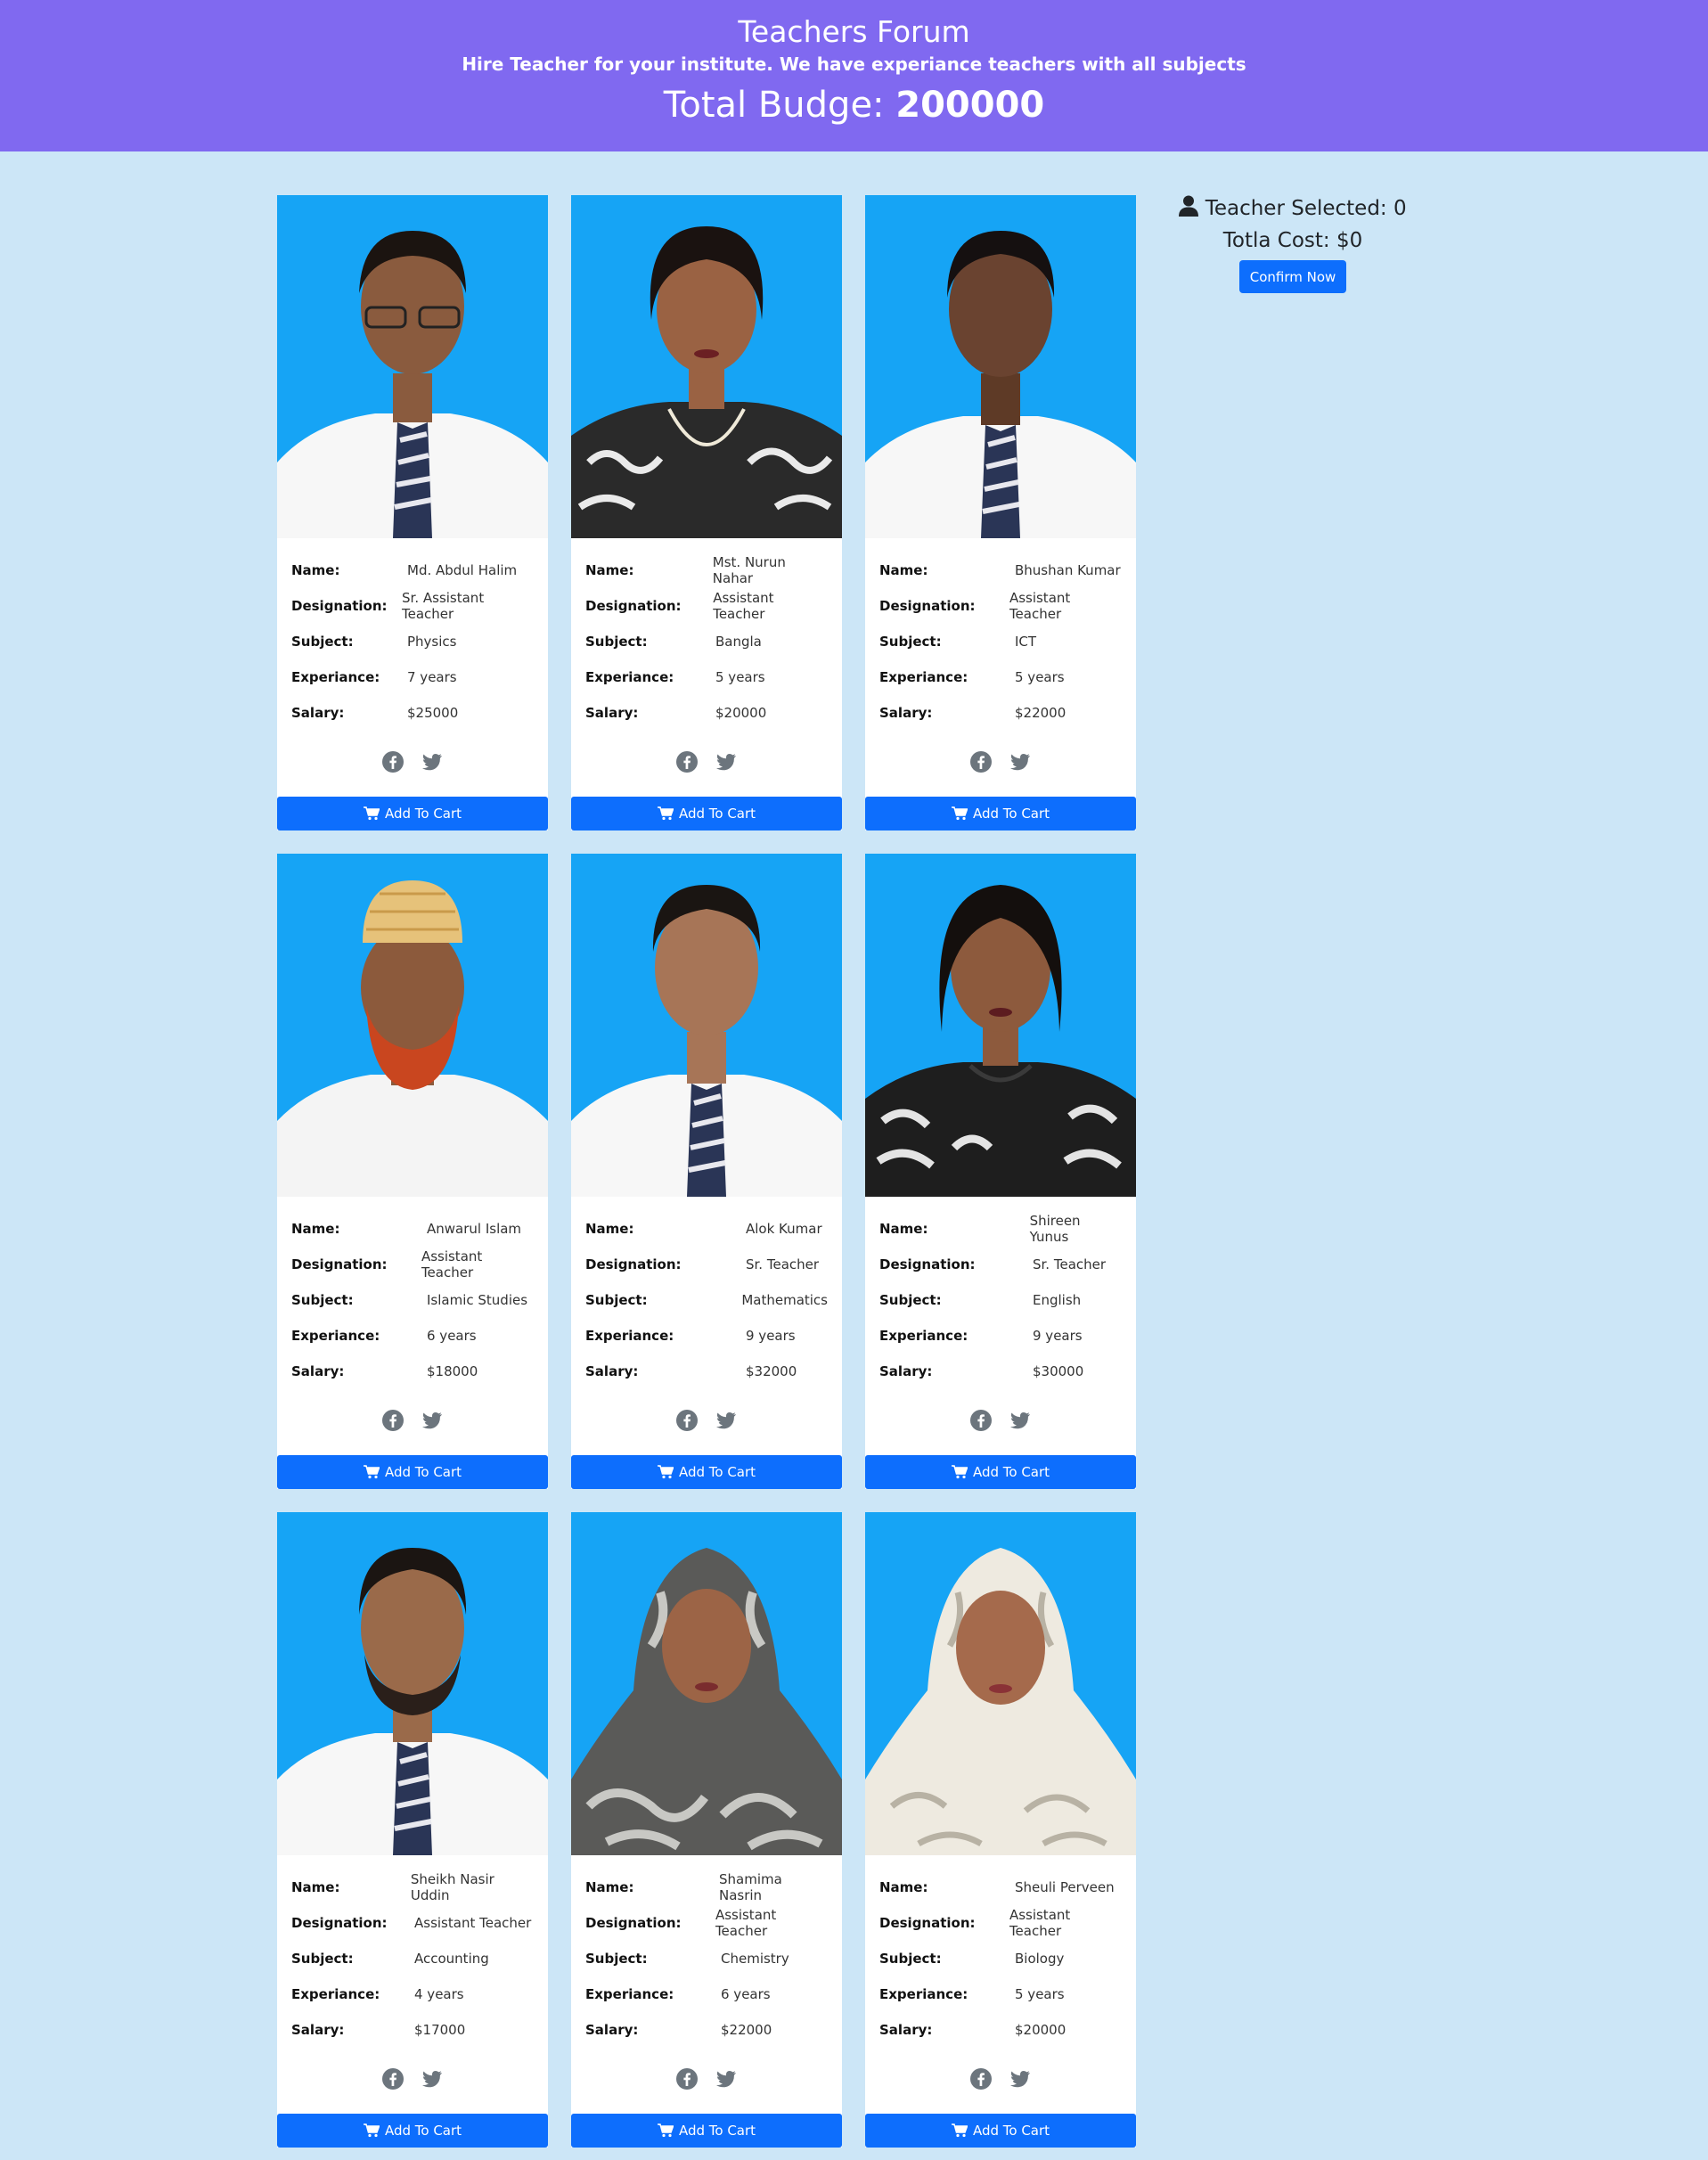  What do you see at coordinates (1000, 1264) in the screenshot?
I see `info-row-designation: Designation: Sr. Teacher` at bounding box center [1000, 1264].